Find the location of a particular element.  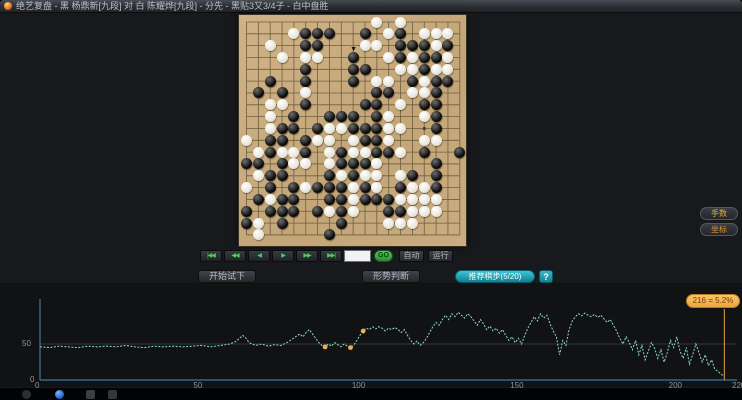

app-icon is located at coordinates (8, 6).